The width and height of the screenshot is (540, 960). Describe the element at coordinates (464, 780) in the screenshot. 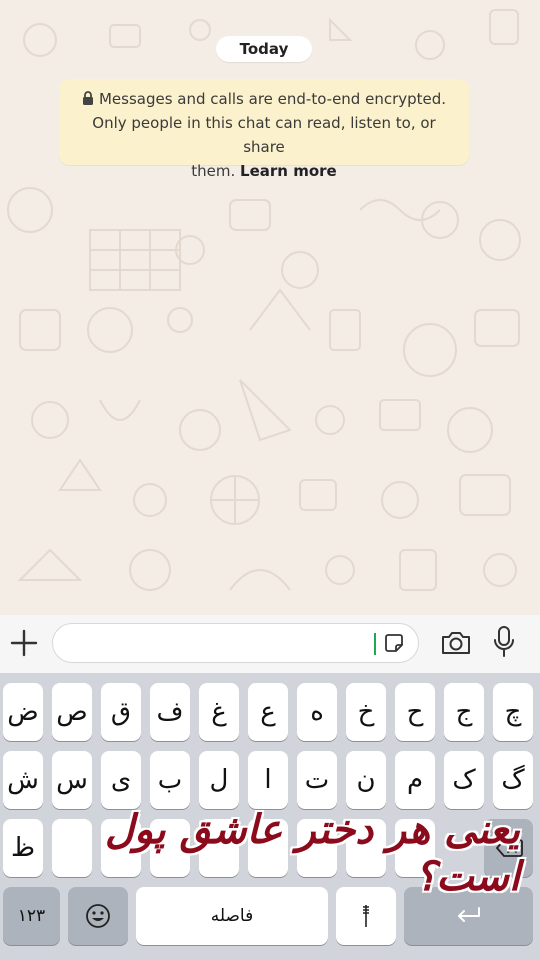

I see `key: ک` at that location.